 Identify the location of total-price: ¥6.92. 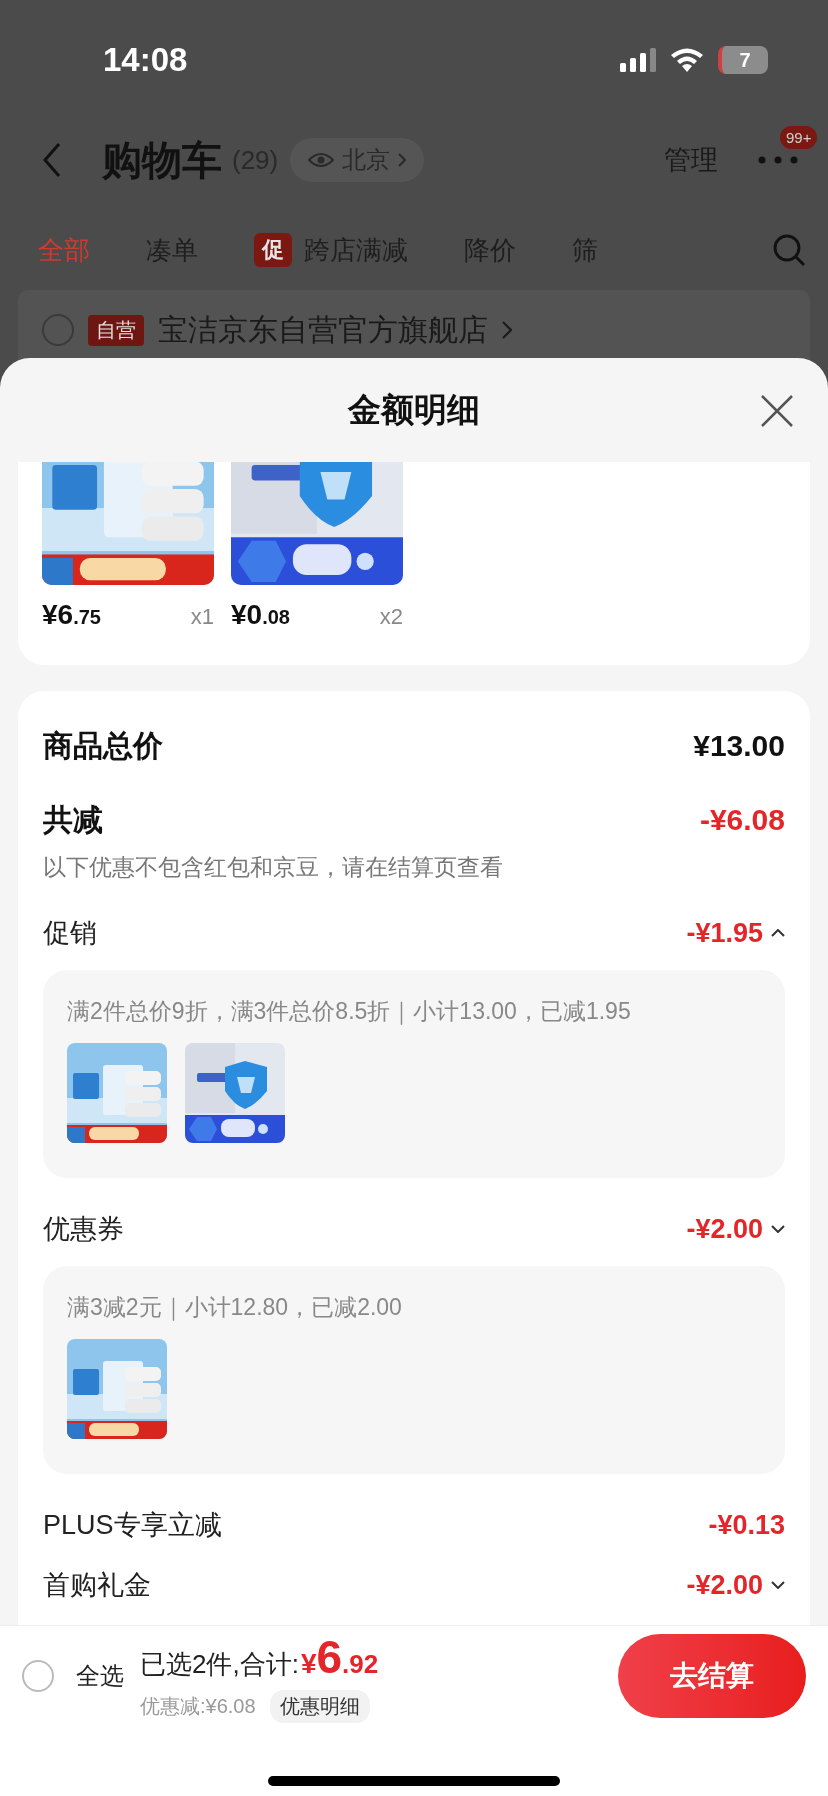
(339, 1656).